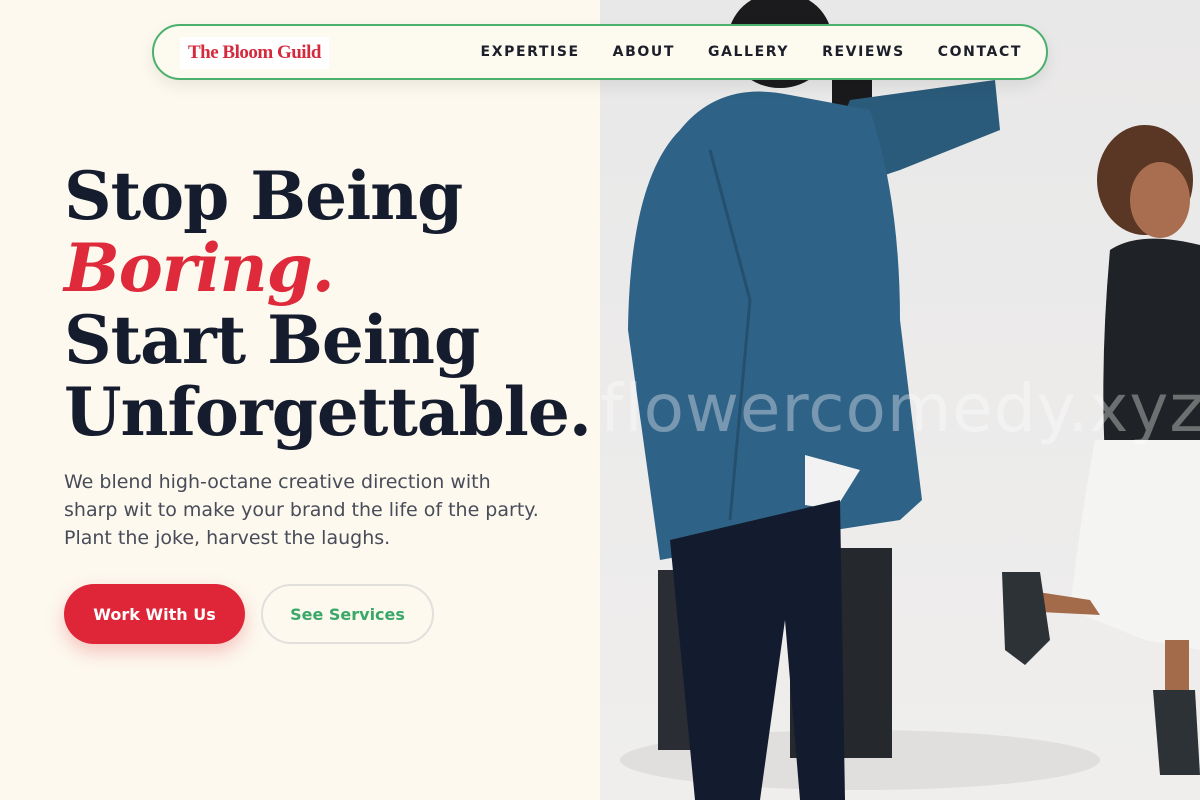 This screenshot has width=1200, height=800. What do you see at coordinates (863, 52) in the screenshot?
I see `nav-link-reviews: REVIEWS` at bounding box center [863, 52].